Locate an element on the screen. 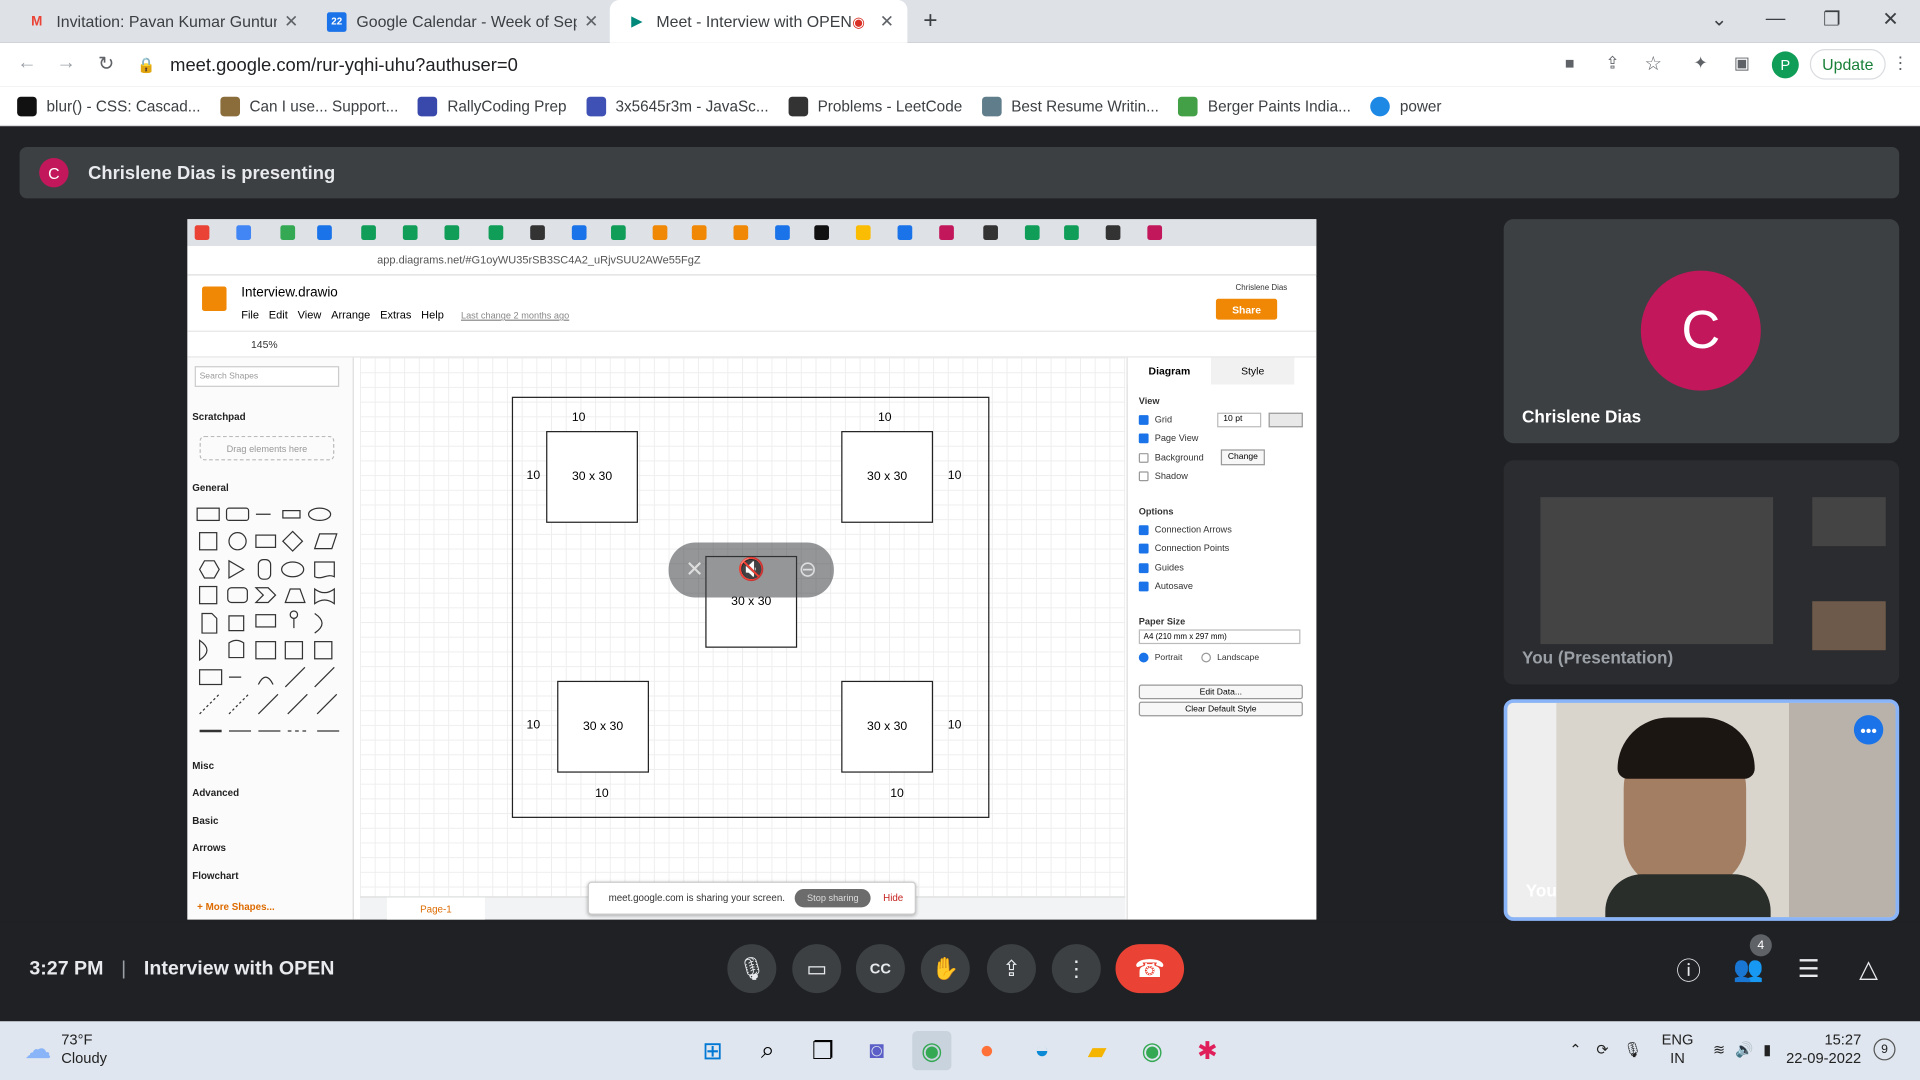 The width and height of the screenshot is (1920, 1080). share-page-icon: ⇪ is located at coordinates (1612, 63).